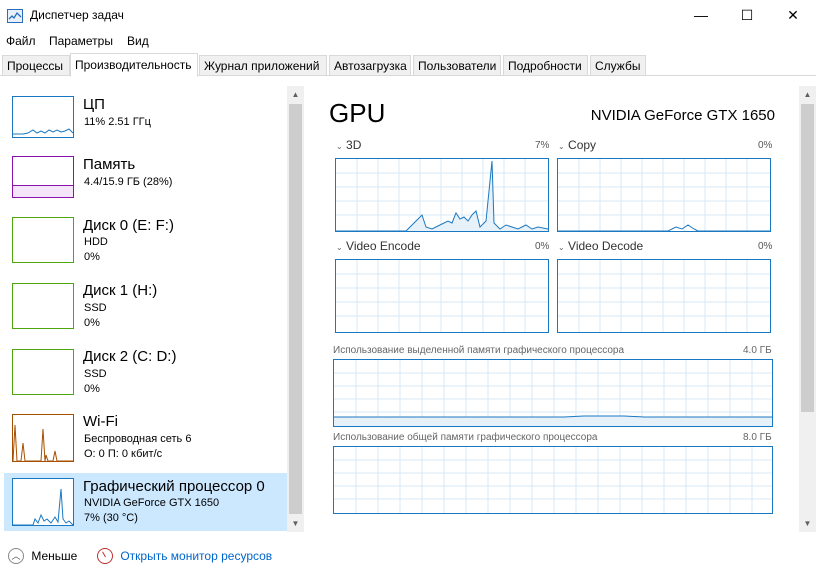 The image size is (816, 580). What do you see at coordinates (354, 145) in the screenshot?
I see `engine-label: 3D` at bounding box center [354, 145].